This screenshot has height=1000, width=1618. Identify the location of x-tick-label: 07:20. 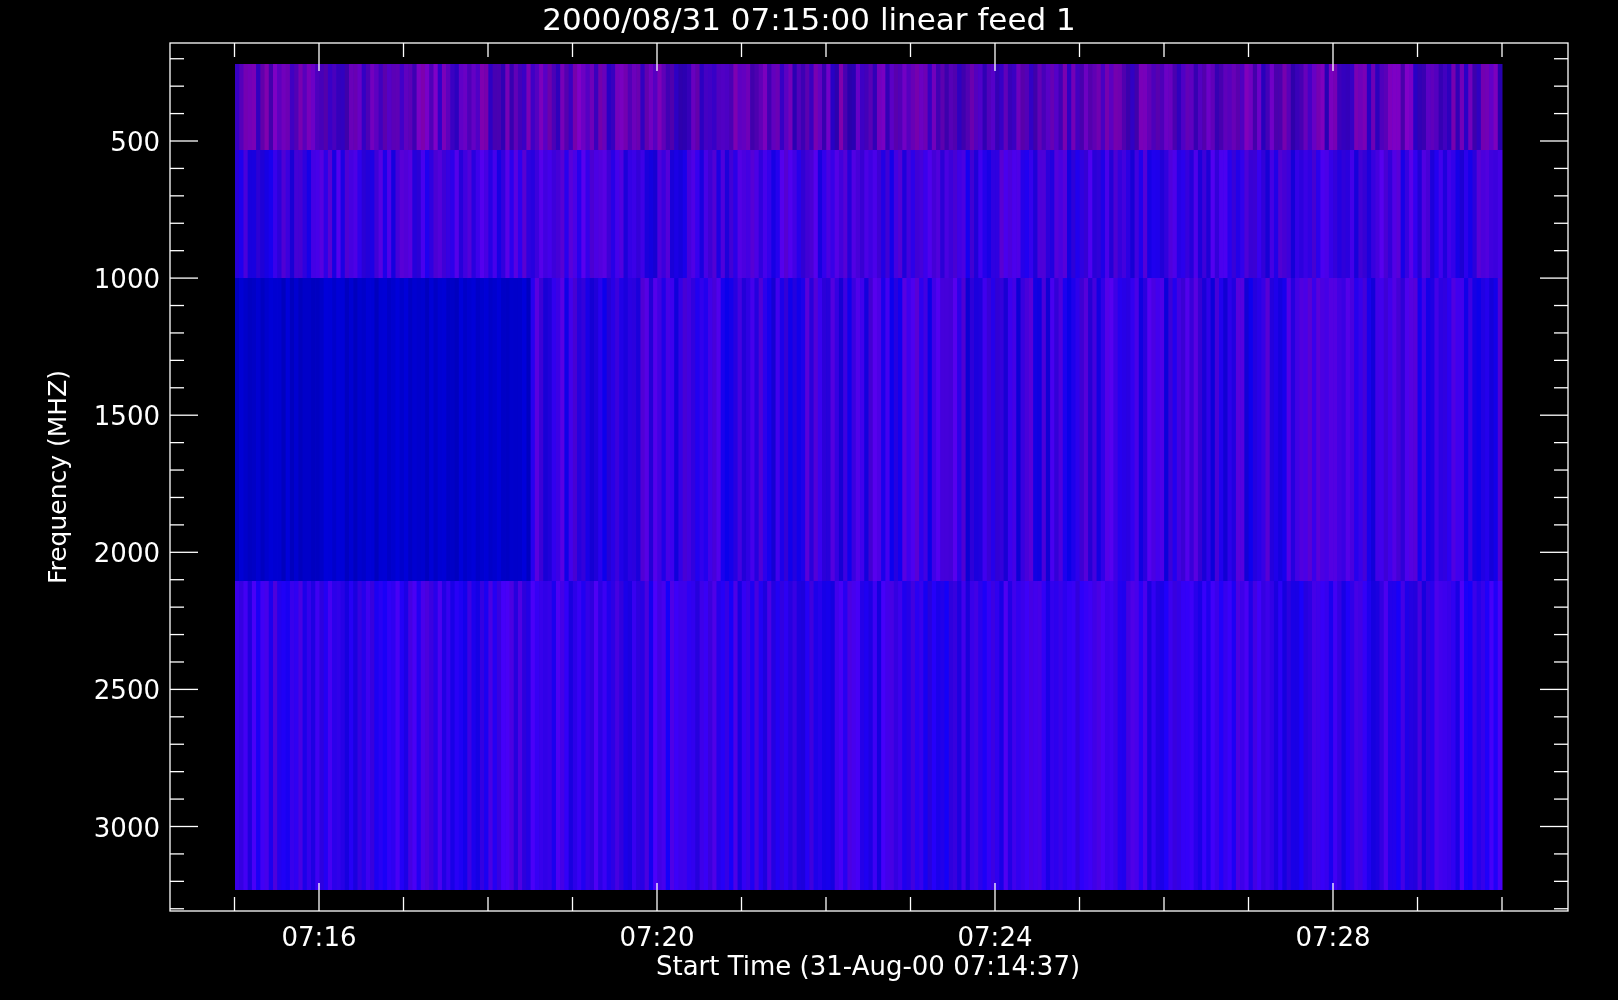
(657, 937).